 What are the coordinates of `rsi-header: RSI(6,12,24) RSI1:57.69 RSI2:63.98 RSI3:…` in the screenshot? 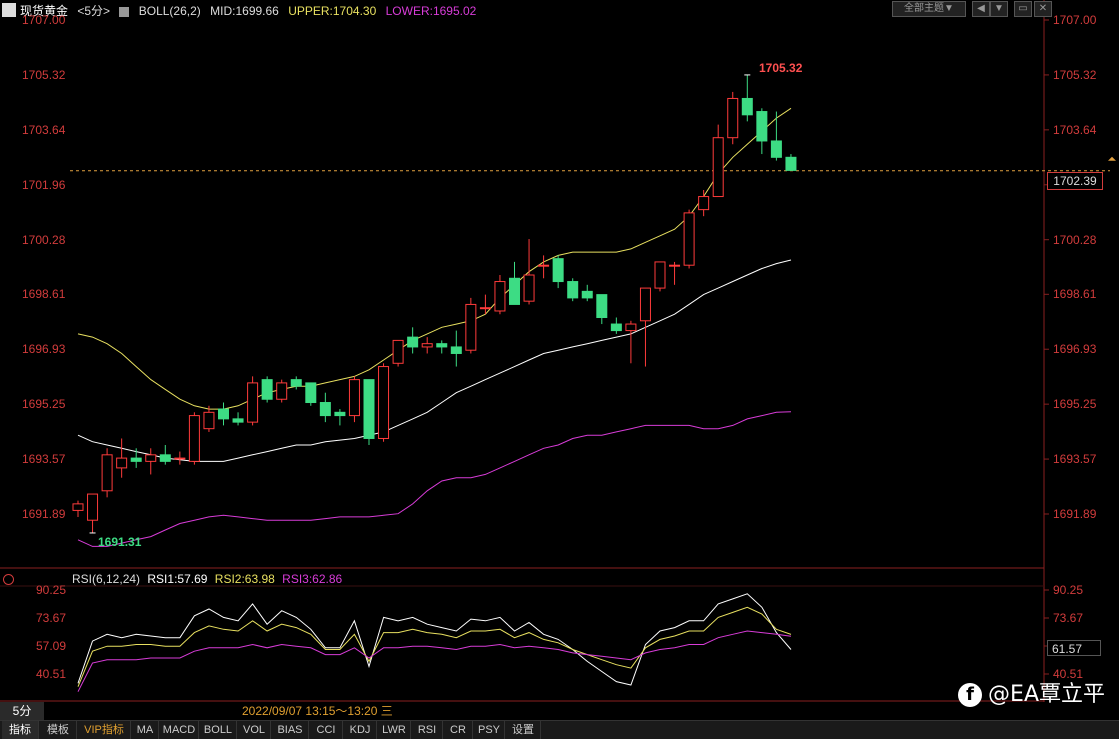 It's located at (209, 579).